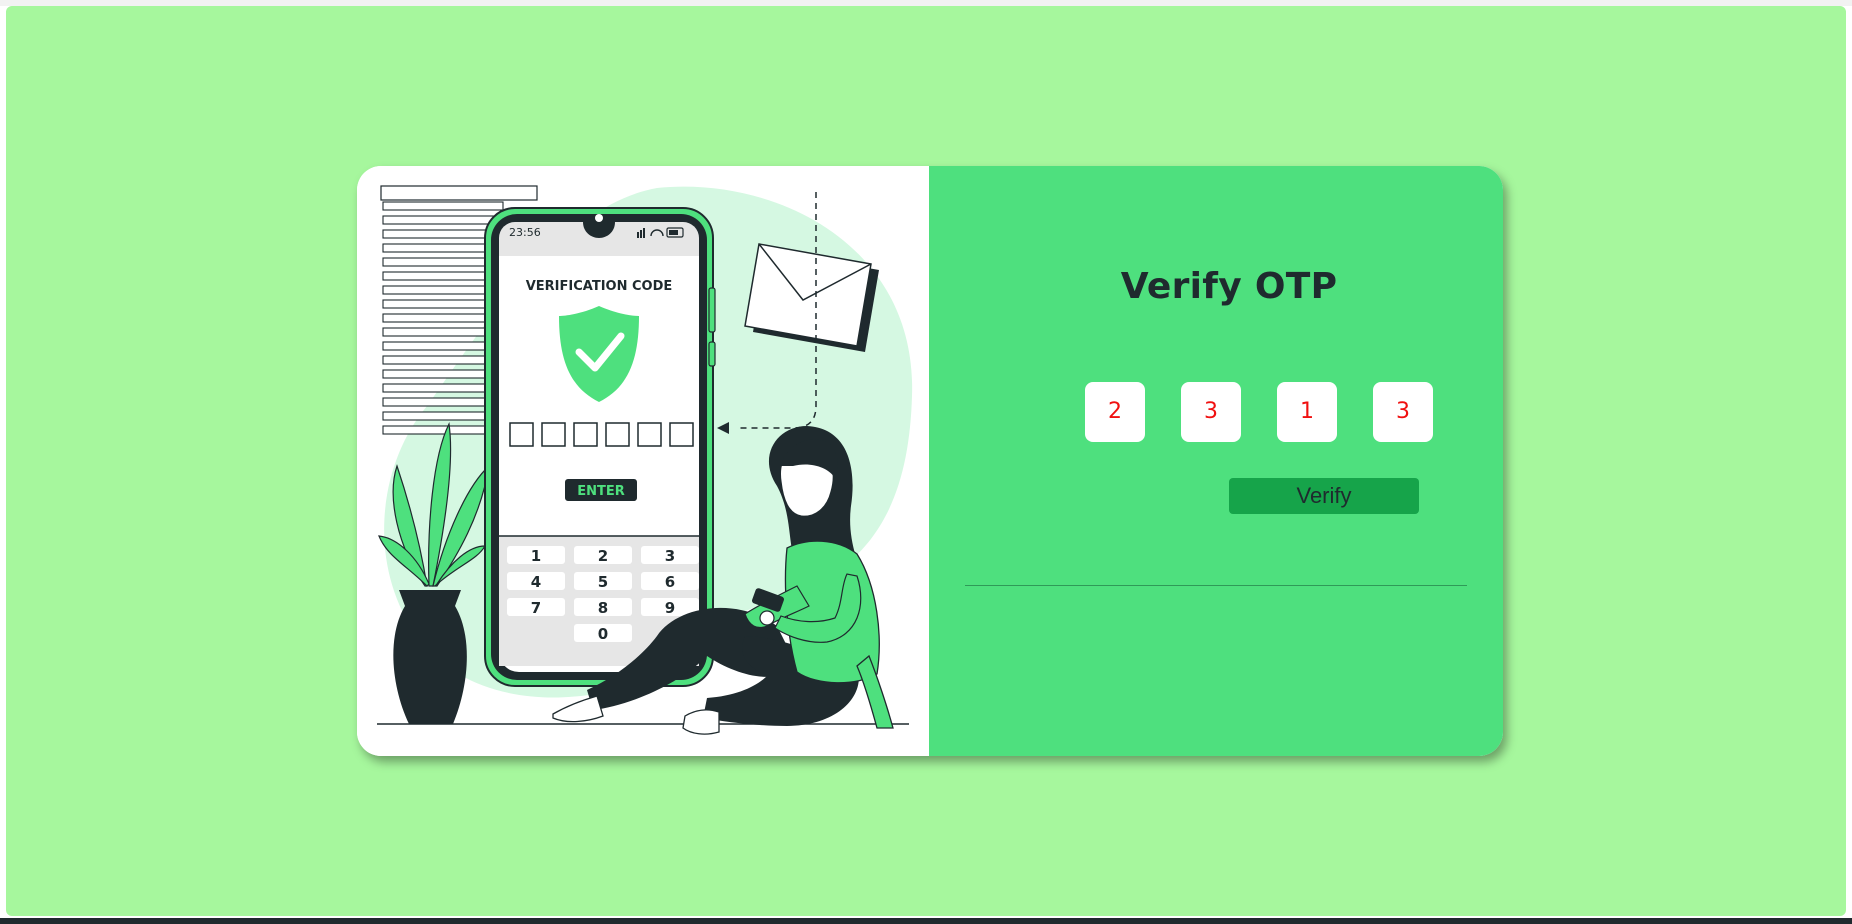  Describe the element at coordinates (599, 286) in the screenshot. I see `verification-code-heading: VERIFICATION CODE` at that location.